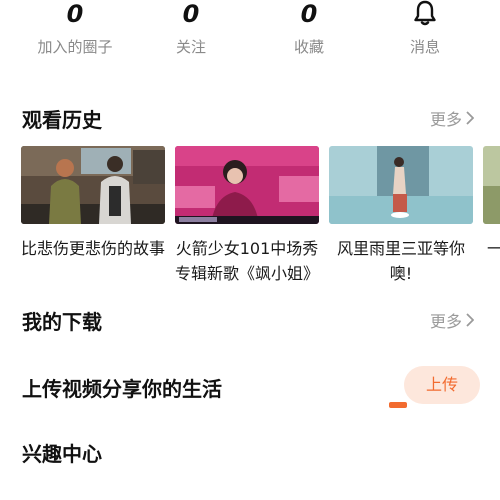 This screenshot has width=500, height=500. Describe the element at coordinates (424, 47) in the screenshot. I see `stat-messages-label: 消息` at that location.